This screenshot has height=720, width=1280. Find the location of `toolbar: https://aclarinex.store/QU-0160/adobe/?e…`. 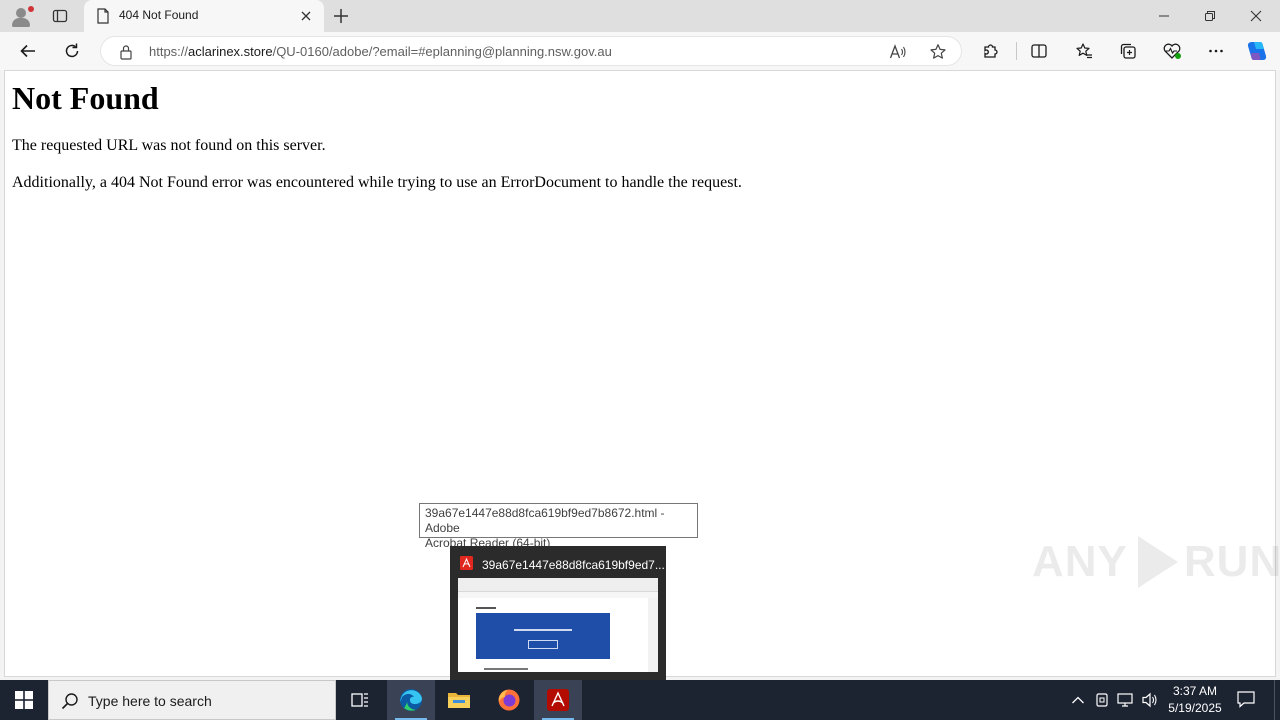

toolbar: https://aclarinex.store/QU-0160/adobe/?e… is located at coordinates (640, 51).